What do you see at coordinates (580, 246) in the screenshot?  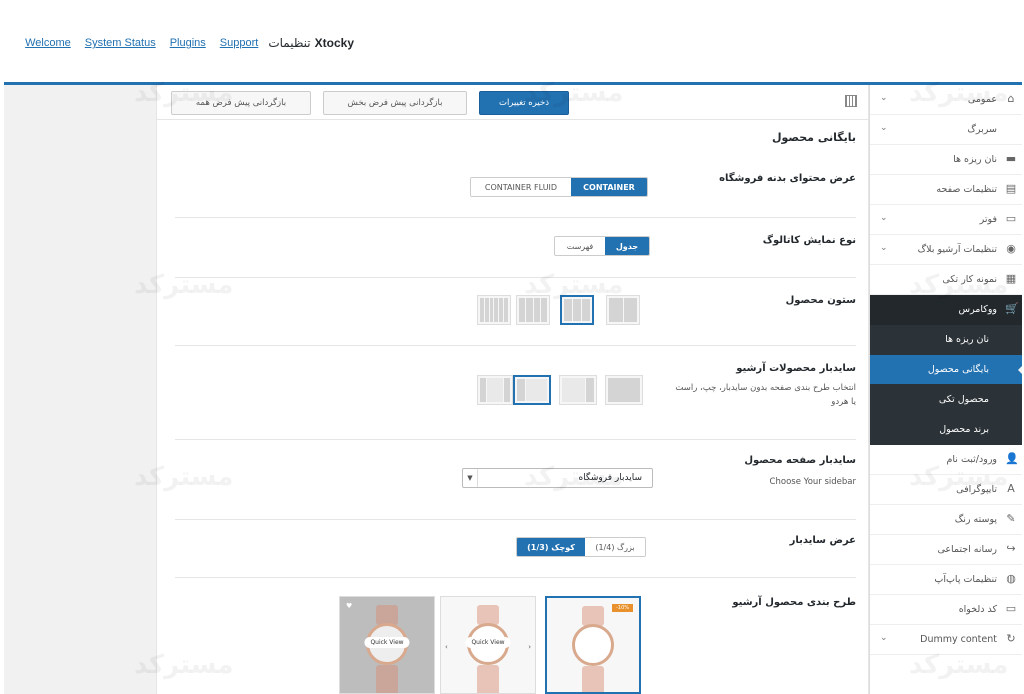 I see `list-option: فهرست` at bounding box center [580, 246].